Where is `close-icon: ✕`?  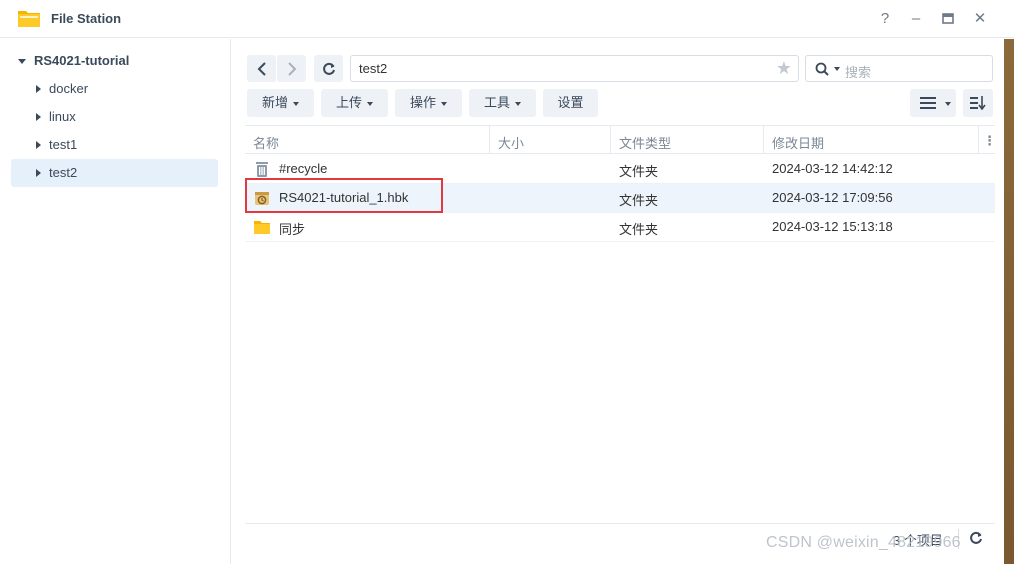 close-icon: ✕ is located at coordinates (980, 19).